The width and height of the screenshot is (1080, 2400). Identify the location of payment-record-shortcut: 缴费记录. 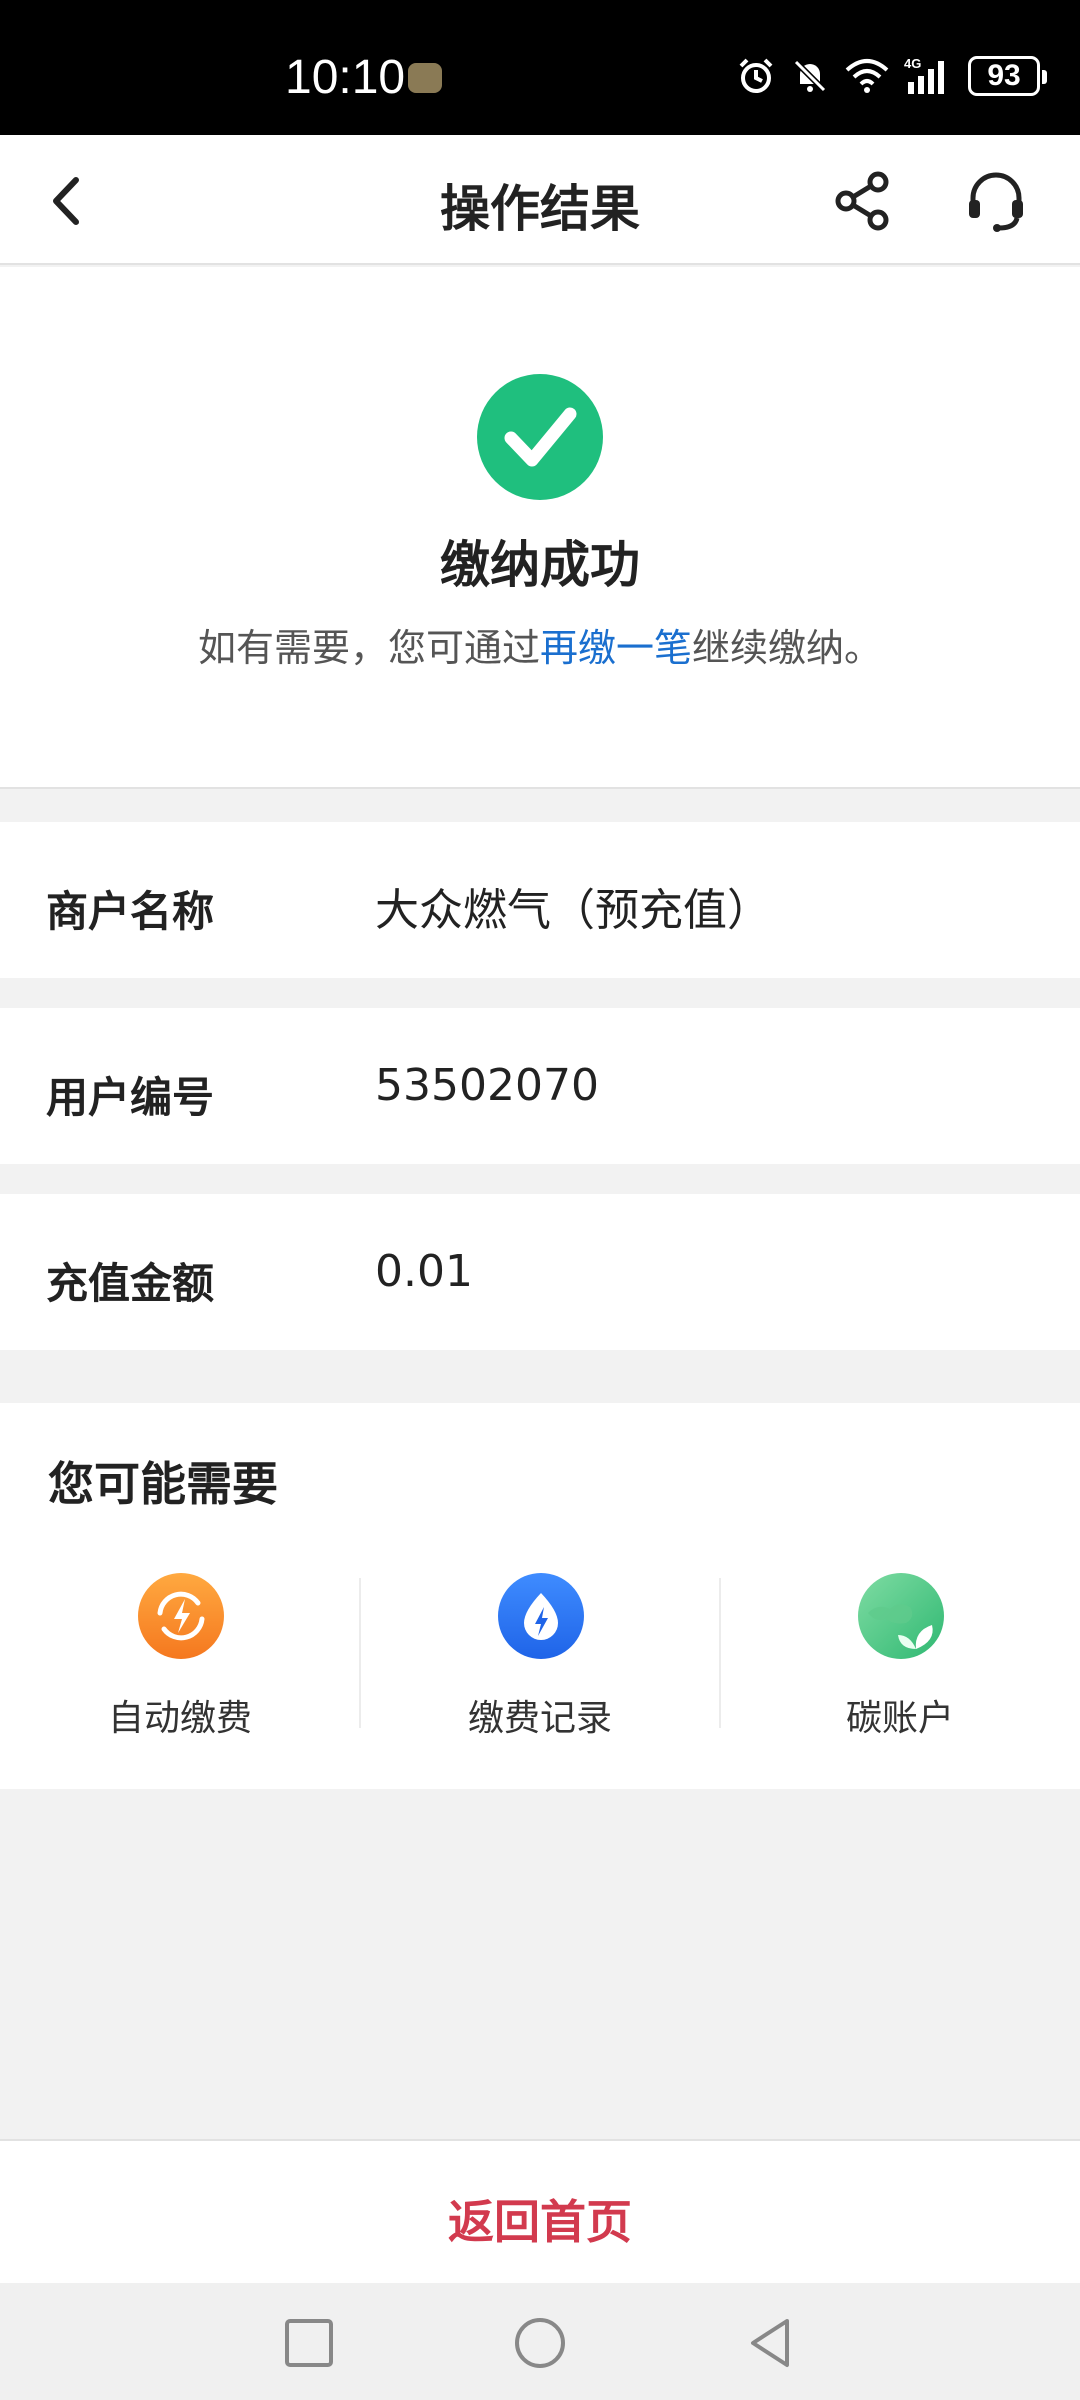
(540, 1668).